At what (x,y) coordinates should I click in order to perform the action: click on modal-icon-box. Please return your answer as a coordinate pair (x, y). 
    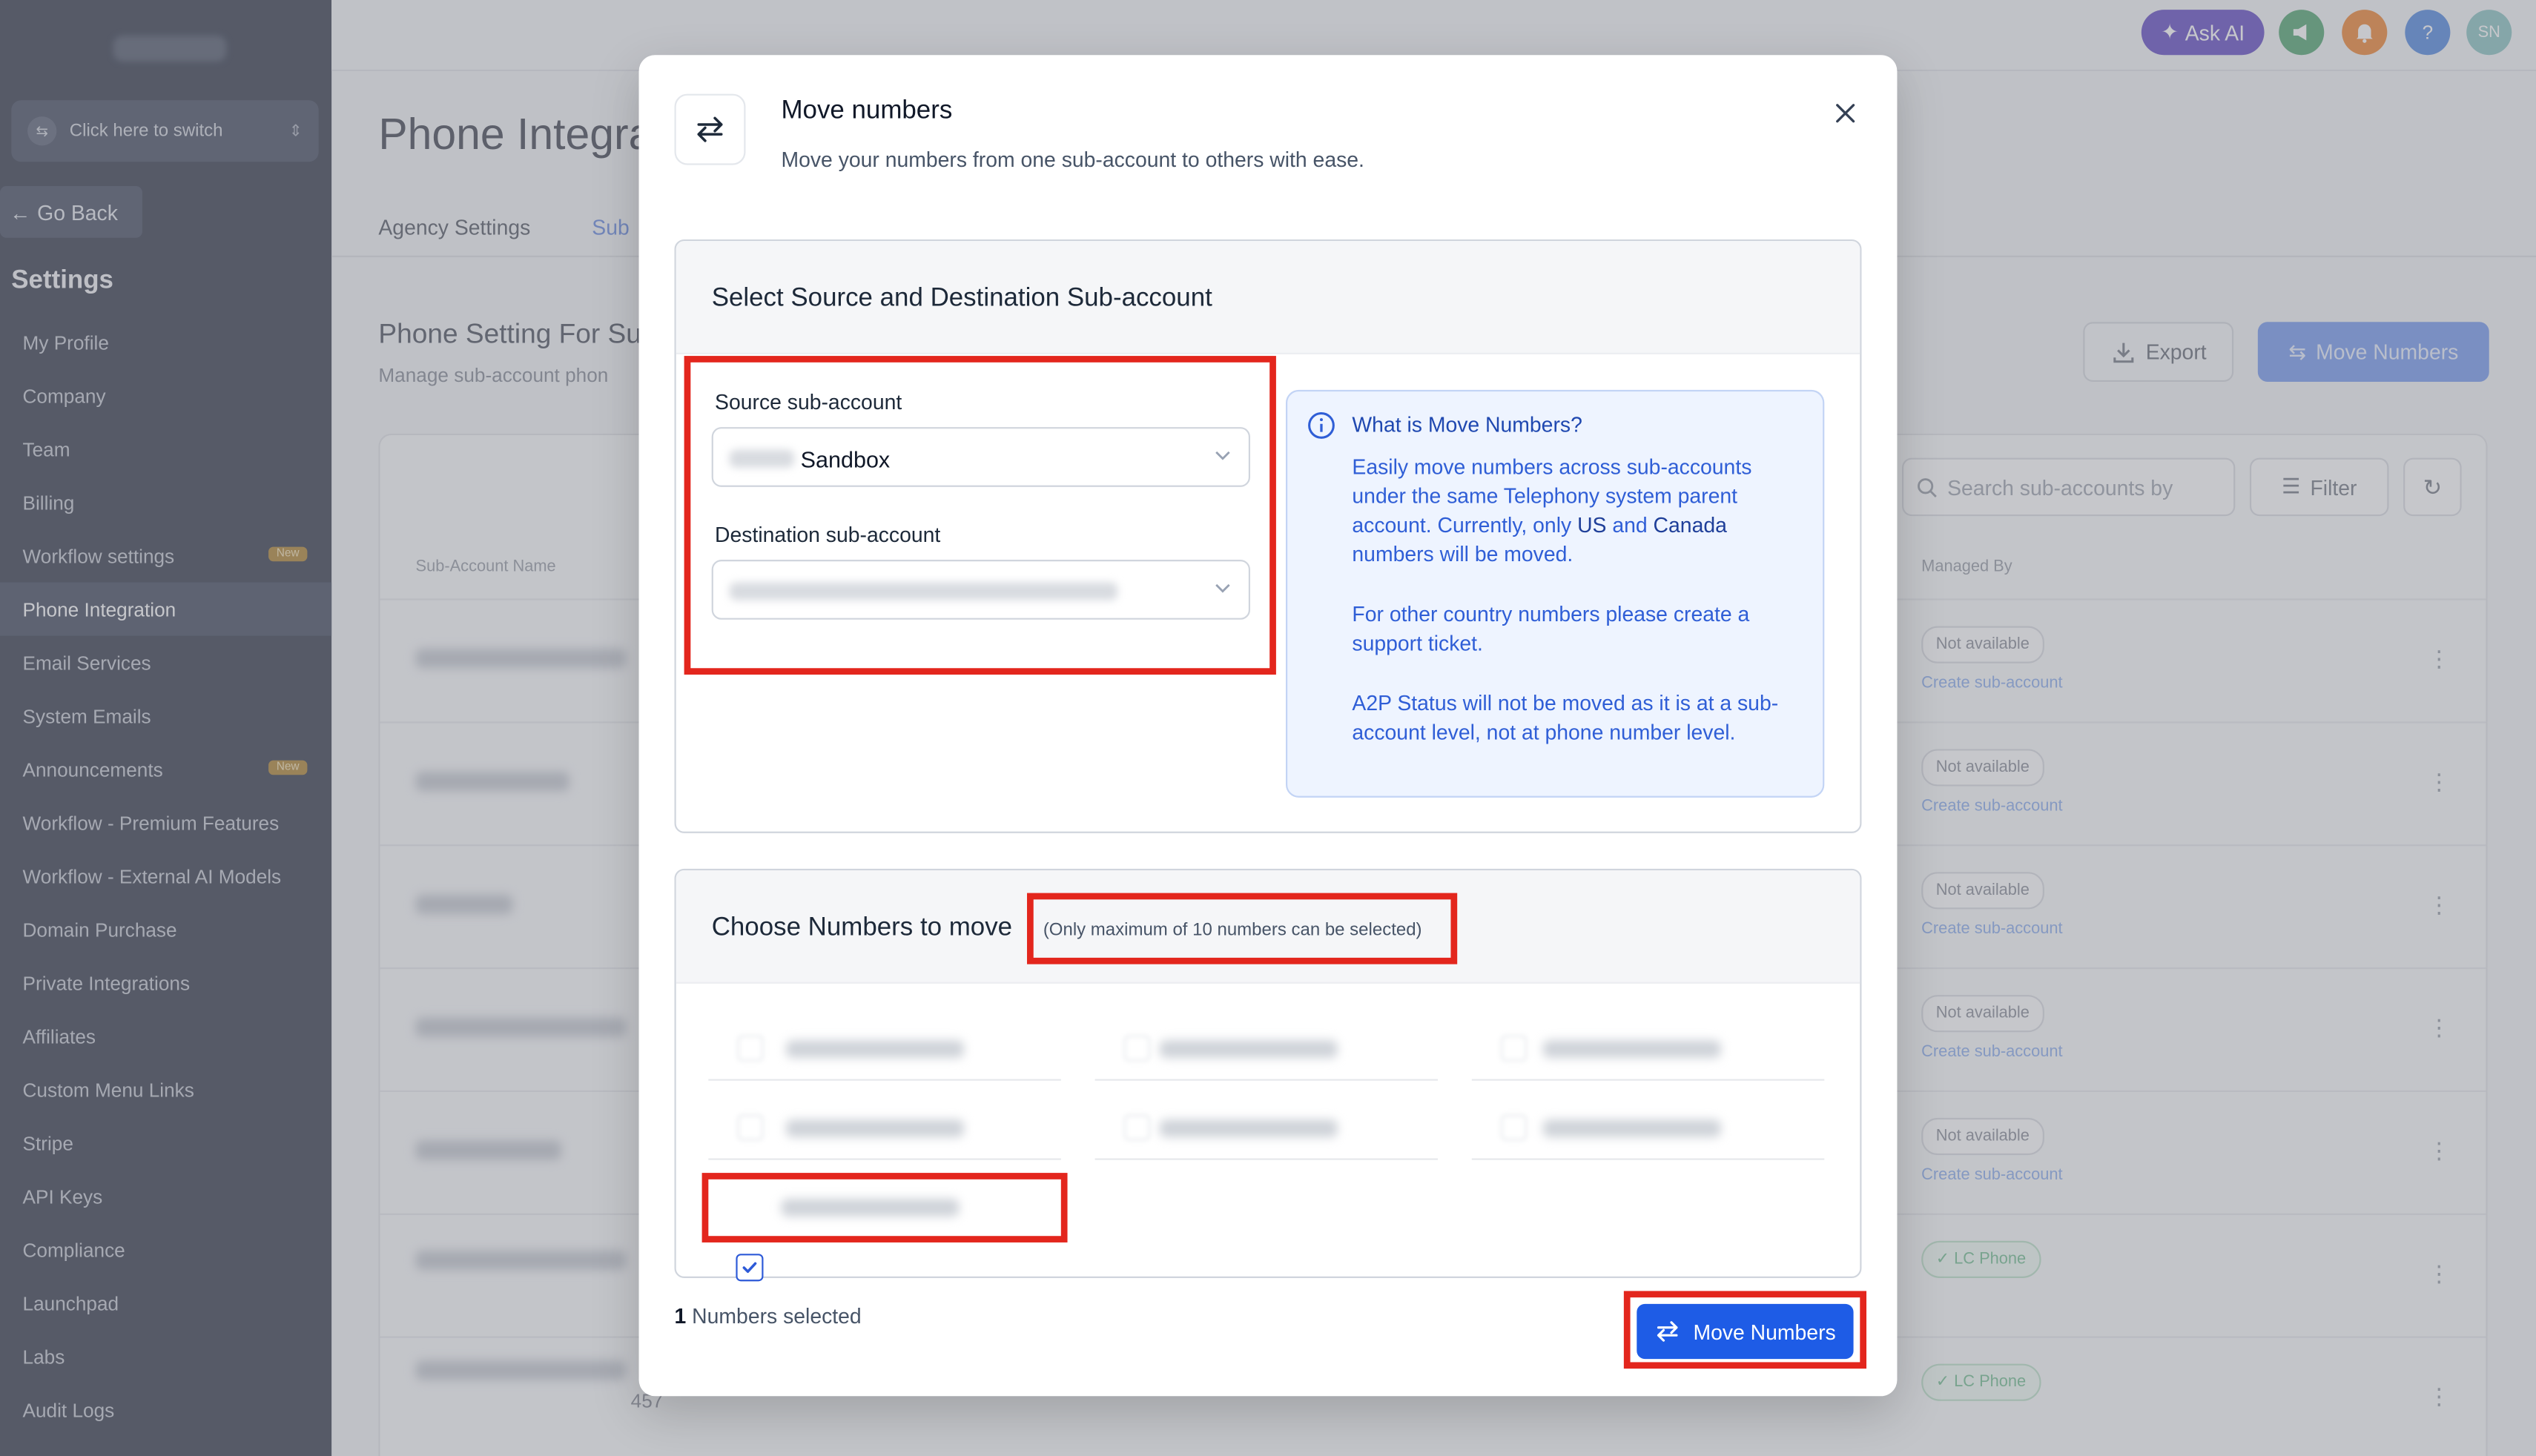
    Looking at the image, I should click on (710, 129).